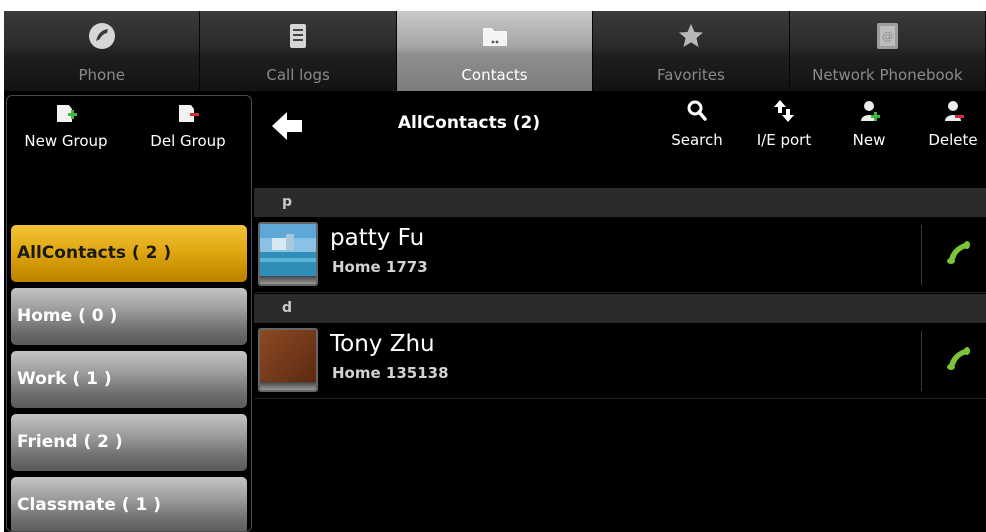 This screenshot has height=532, width=986. I want to click on tab-label: Phone, so click(101, 75).